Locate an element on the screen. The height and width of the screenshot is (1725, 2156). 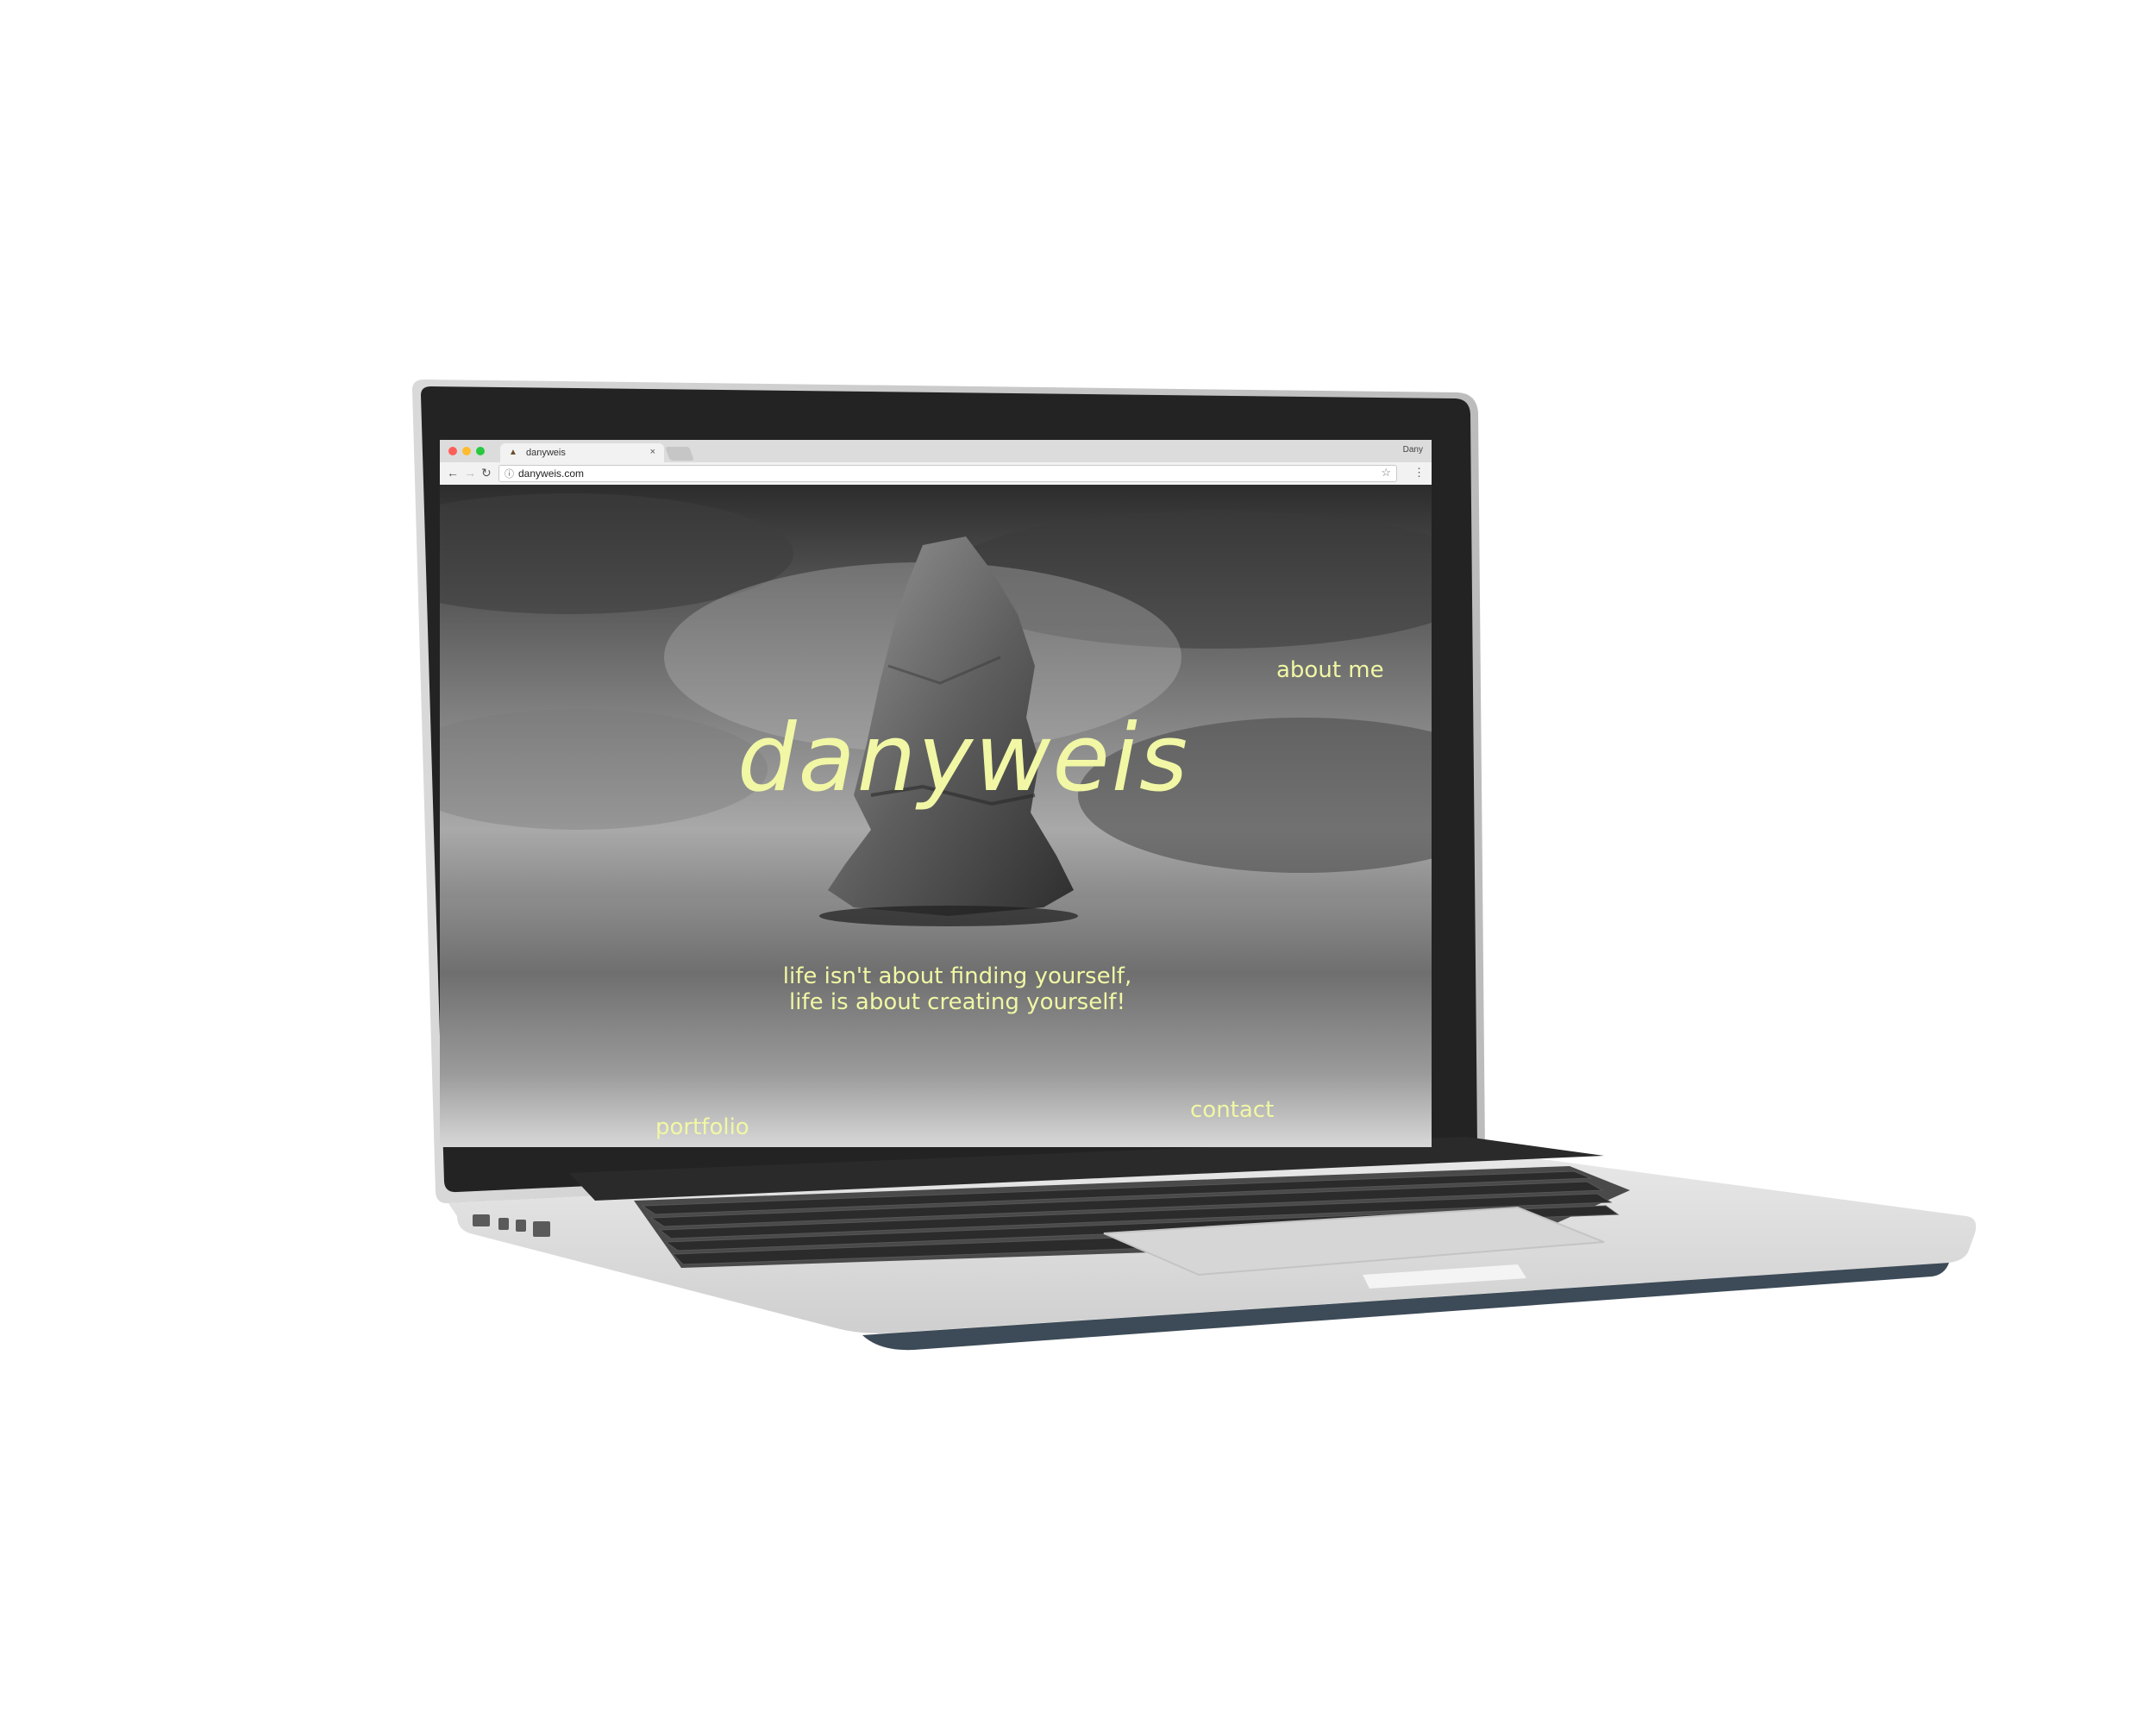
star-icon: ☆ is located at coordinates (1386, 473).